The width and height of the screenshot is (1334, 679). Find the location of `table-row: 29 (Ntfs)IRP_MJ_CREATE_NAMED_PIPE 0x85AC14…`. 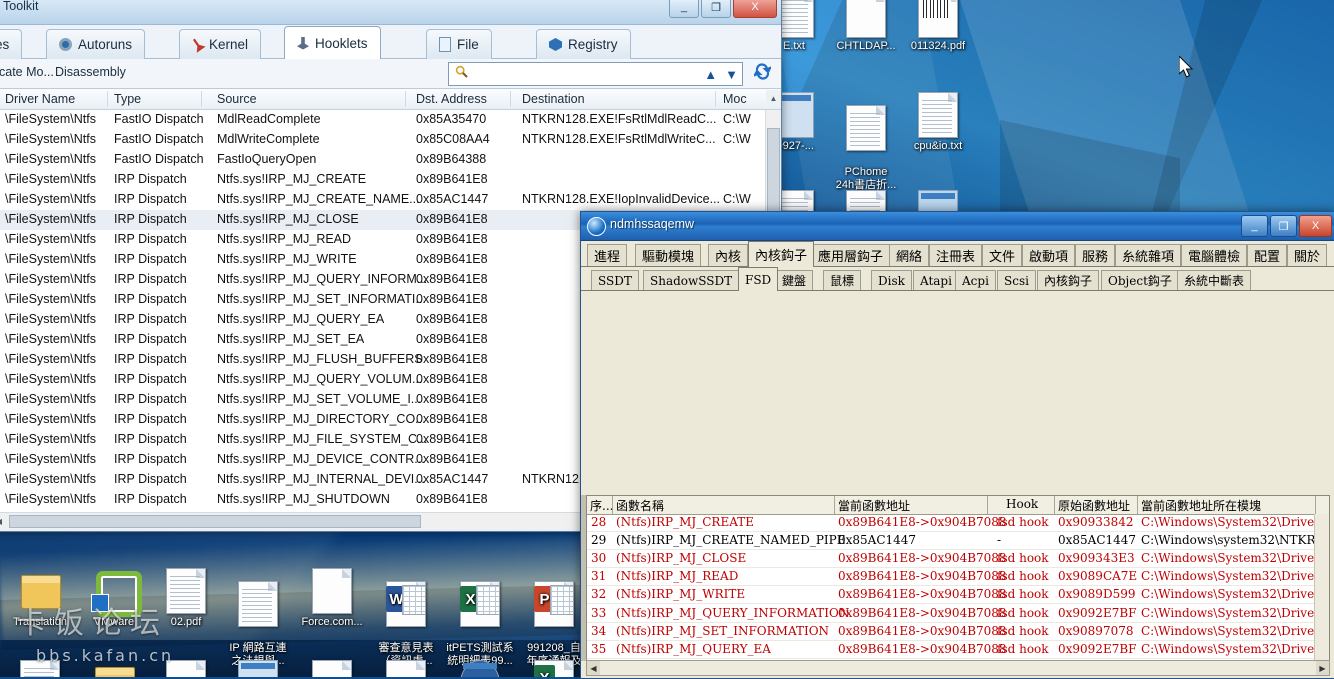

table-row: 29 (Ntfs)IRP_MJ_CREATE_NAMED_PIPE 0x85AC14… is located at coordinates (958, 541).